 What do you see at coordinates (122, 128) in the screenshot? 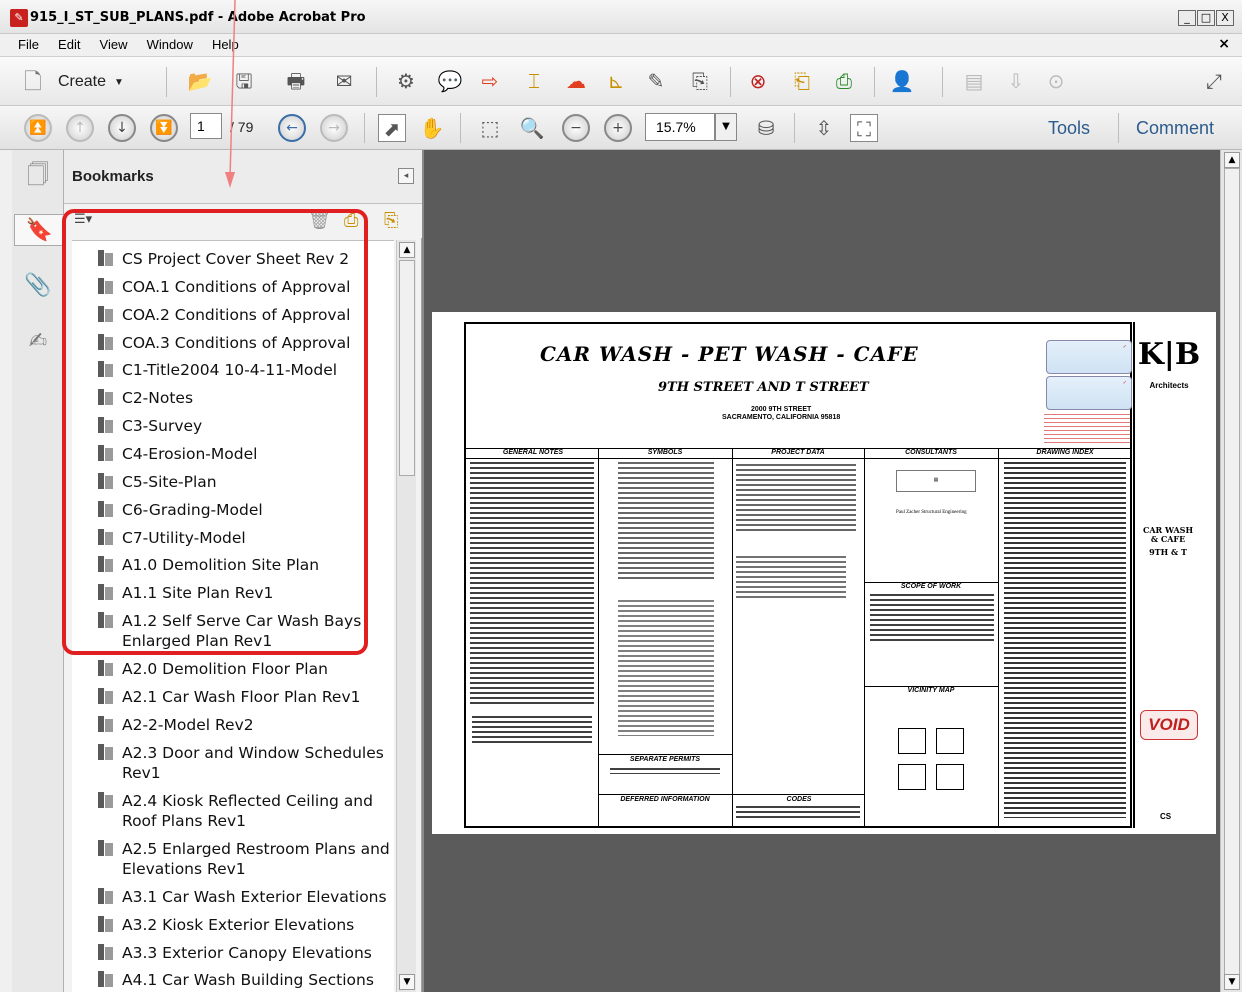
I see `next-page-icon: ↓` at bounding box center [122, 128].